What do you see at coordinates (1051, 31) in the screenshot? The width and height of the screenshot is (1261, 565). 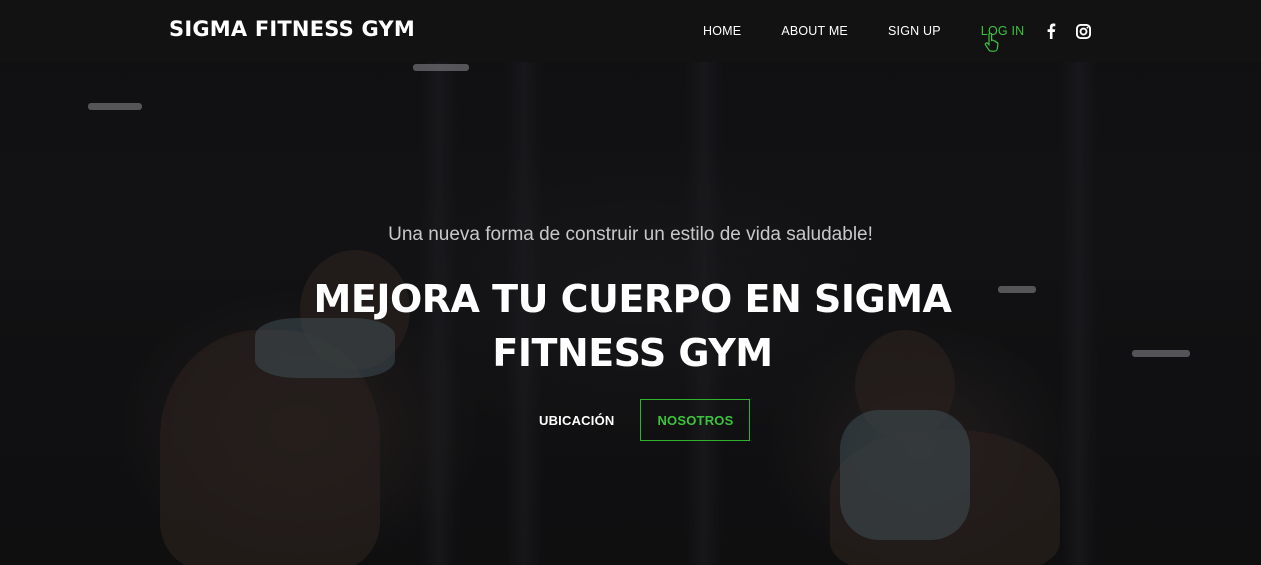 I see `facebook-icon` at bounding box center [1051, 31].